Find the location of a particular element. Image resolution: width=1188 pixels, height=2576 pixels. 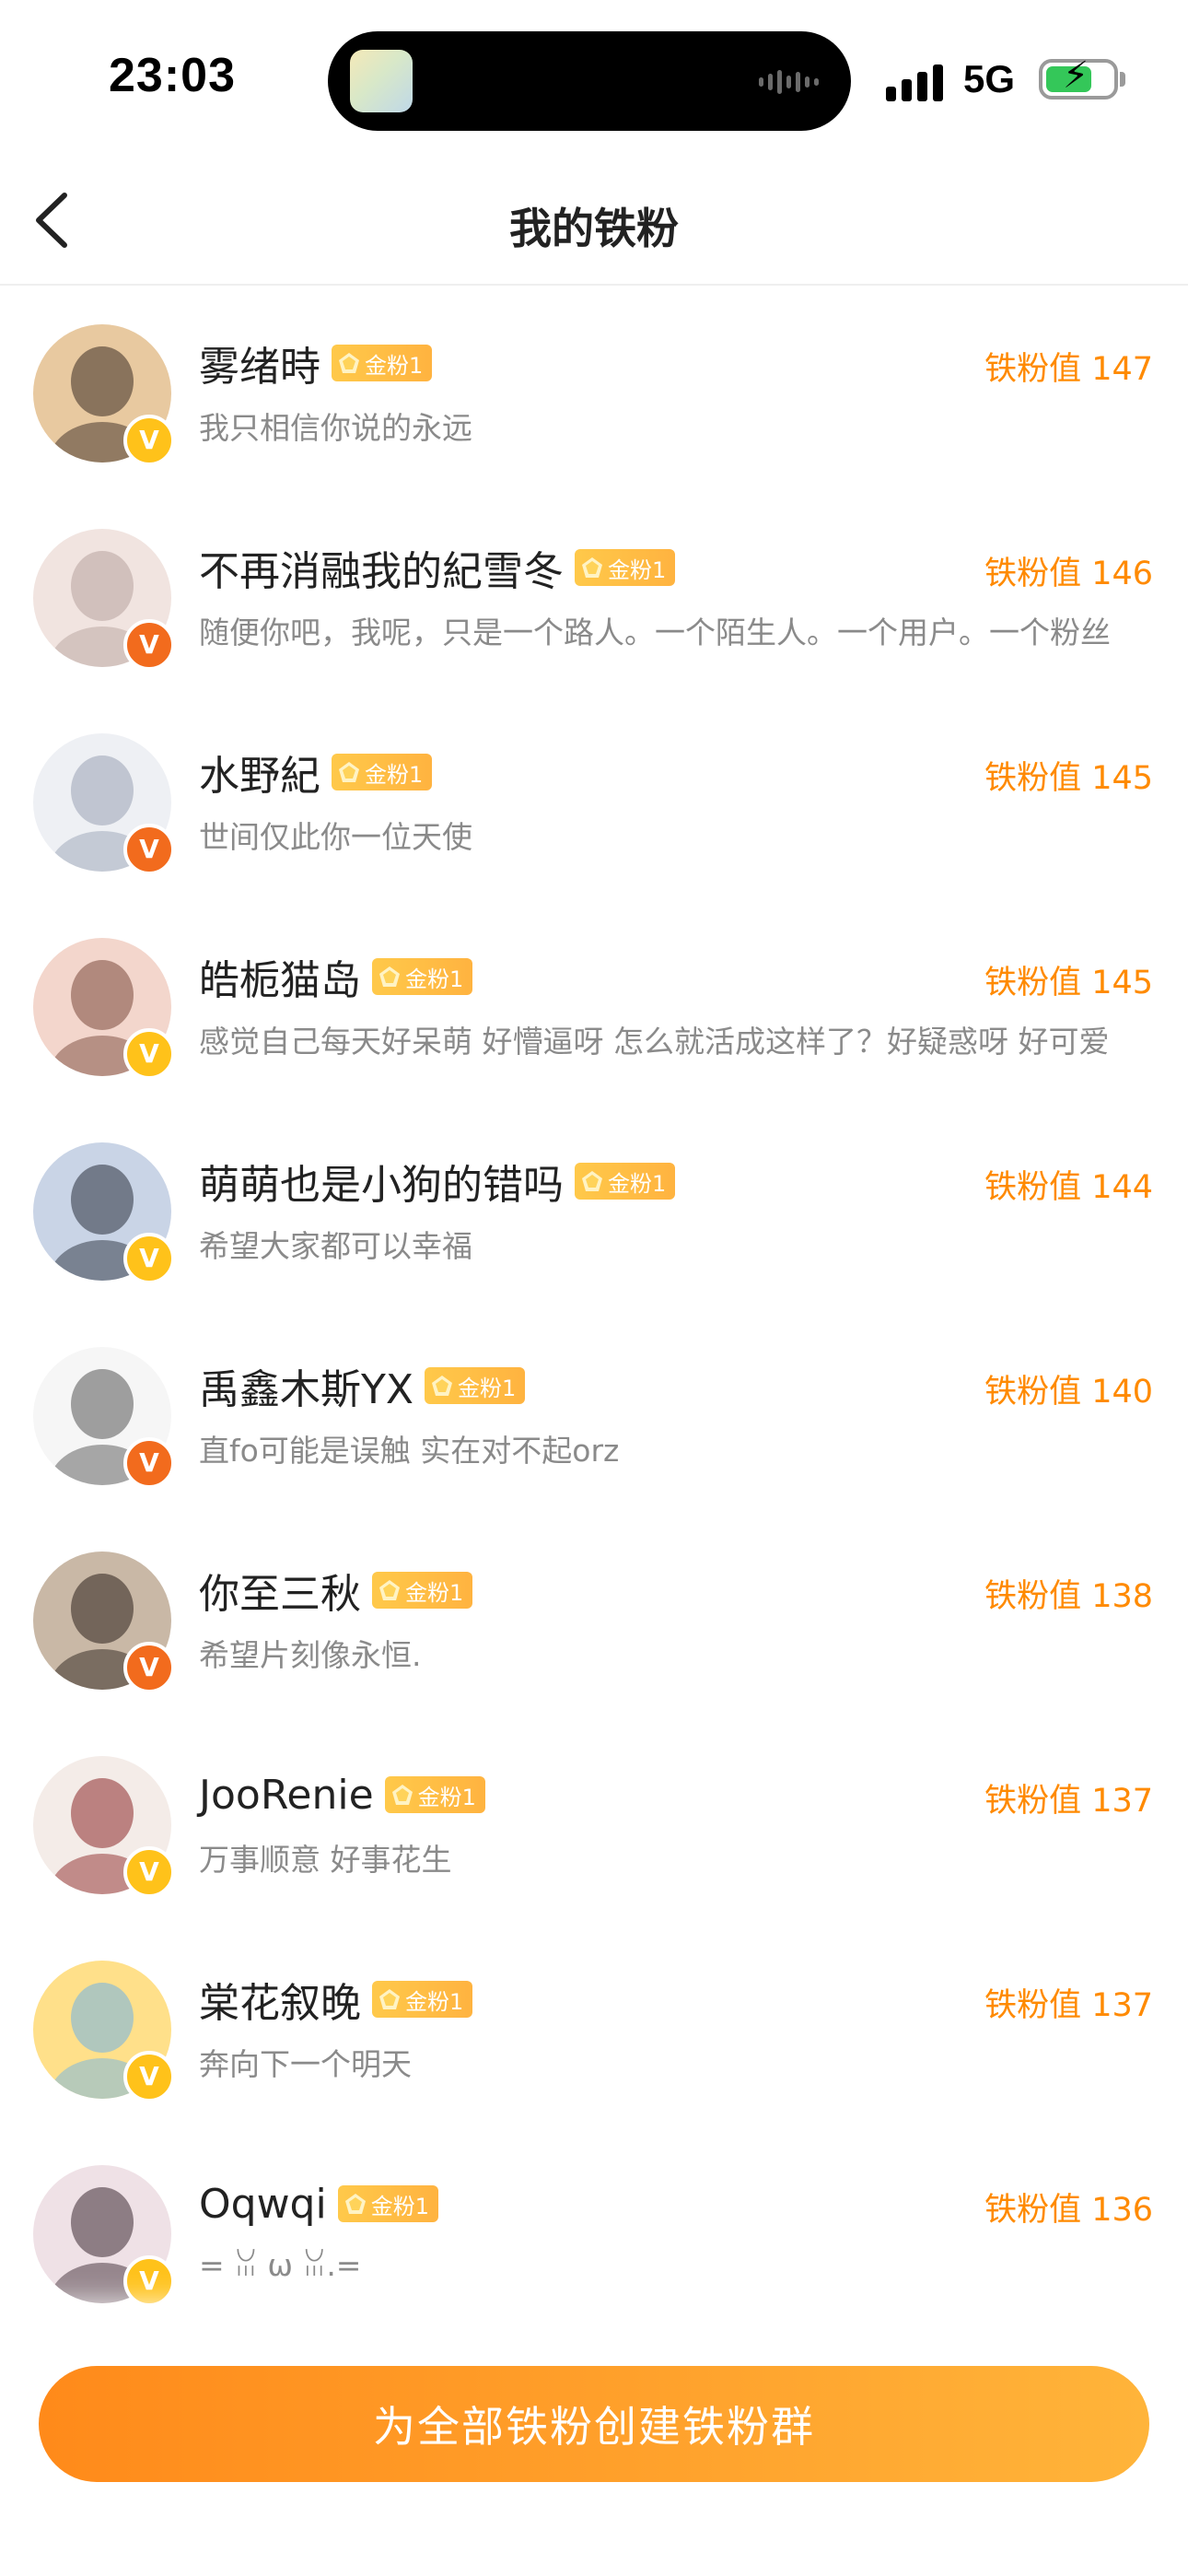

status-bar: 23:03 5G ⚡ is located at coordinates (594, 78).